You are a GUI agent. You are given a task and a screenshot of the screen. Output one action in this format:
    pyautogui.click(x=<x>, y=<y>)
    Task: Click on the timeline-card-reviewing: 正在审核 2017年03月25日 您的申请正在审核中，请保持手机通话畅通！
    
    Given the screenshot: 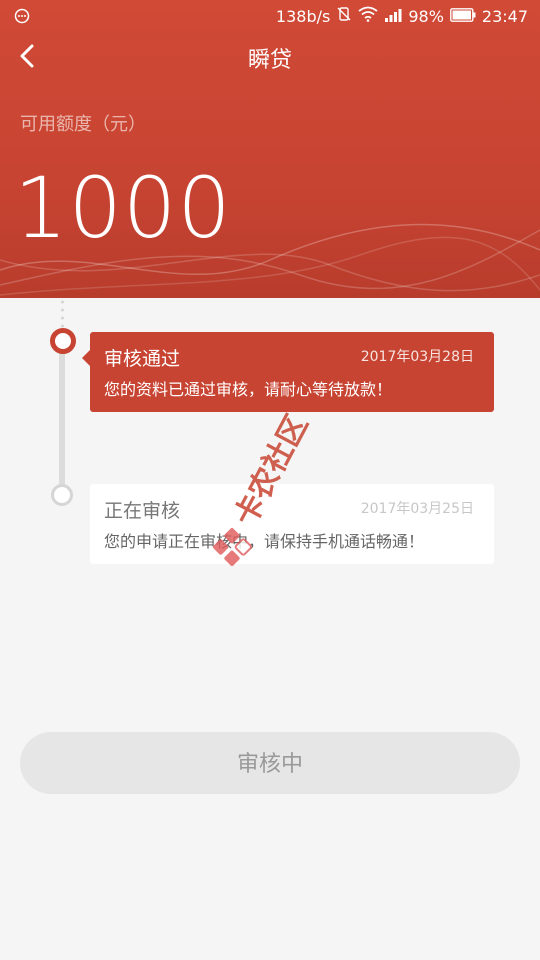 What is the action you would take?
    pyautogui.click(x=292, y=524)
    